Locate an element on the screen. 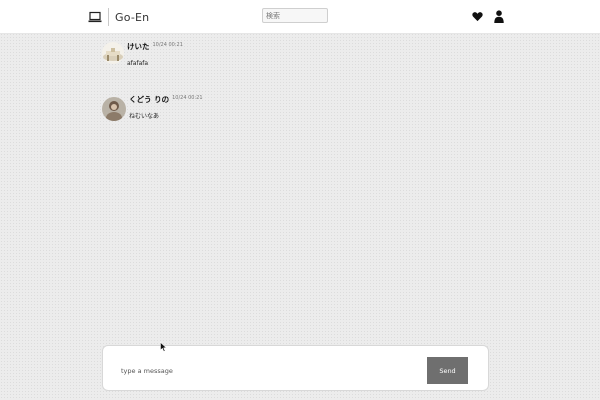 The image size is (600, 400). top-navbar: Go-En is located at coordinates (300, 17).